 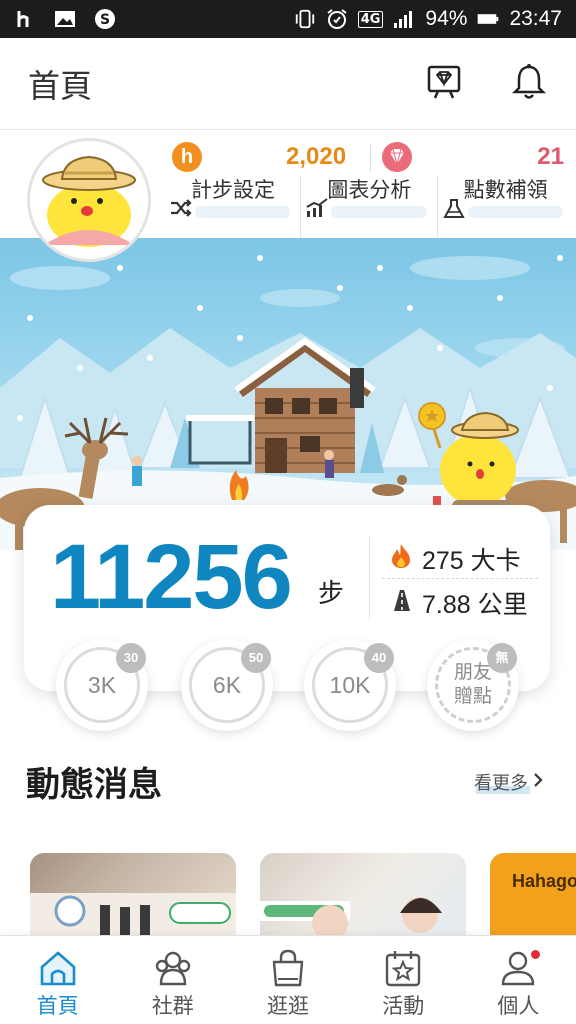 What do you see at coordinates (102, 685) in the screenshot?
I see `milestone-3k: 3K 30` at bounding box center [102, 685].